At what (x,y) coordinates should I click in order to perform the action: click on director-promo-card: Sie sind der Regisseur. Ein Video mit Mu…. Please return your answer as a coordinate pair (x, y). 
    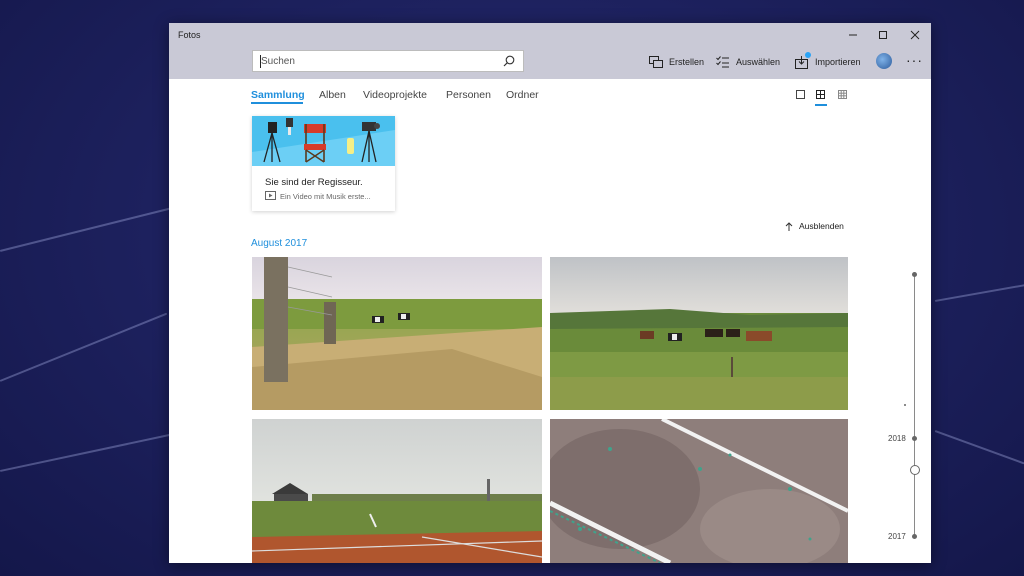
    Looking at the image, I should click on (323, 163).